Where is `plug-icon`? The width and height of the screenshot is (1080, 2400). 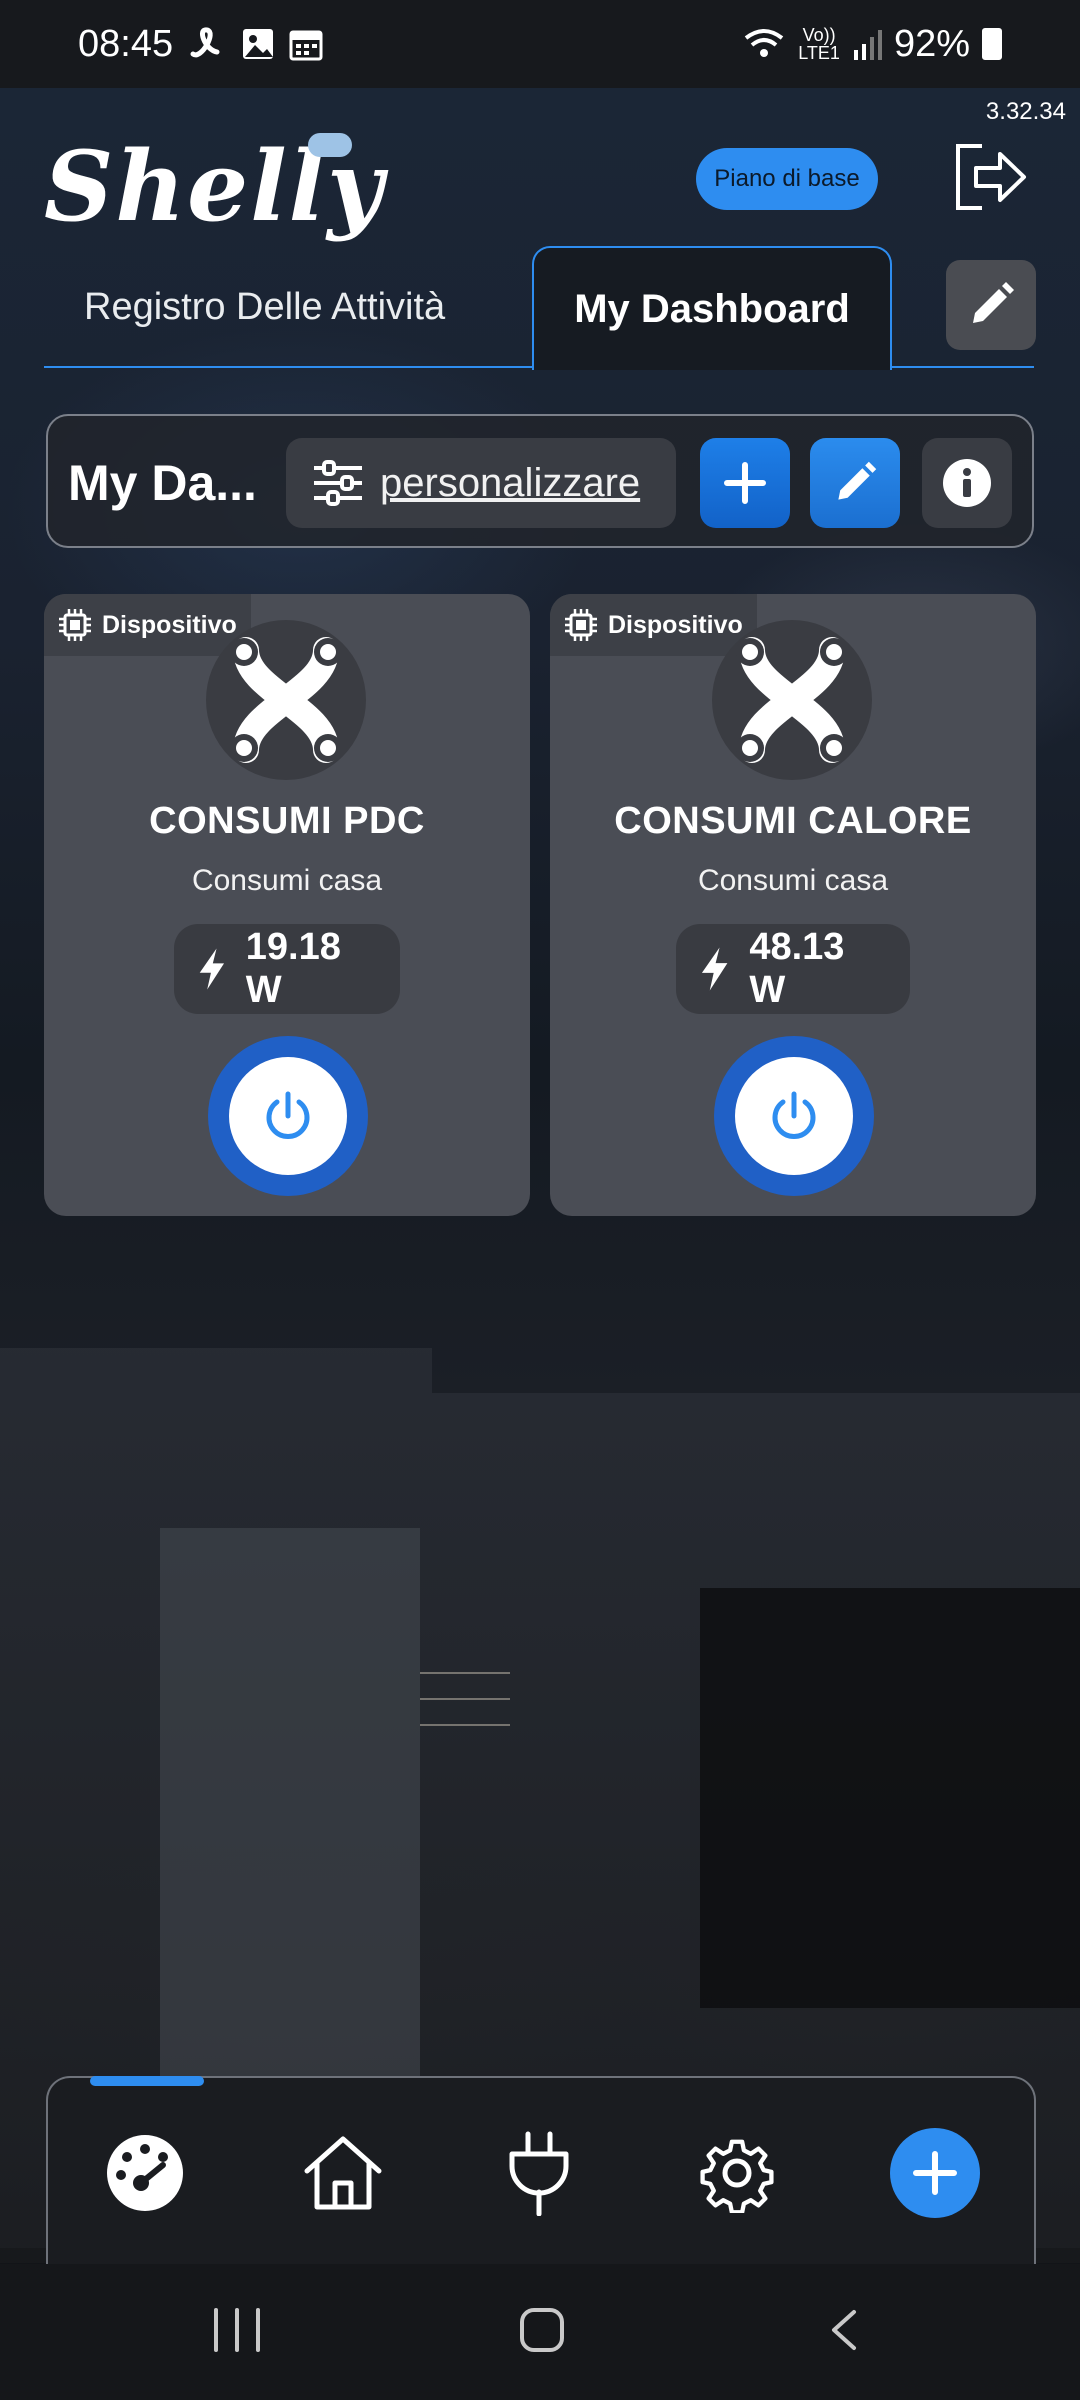
plug-icon is located at coordinates (539, 2173).